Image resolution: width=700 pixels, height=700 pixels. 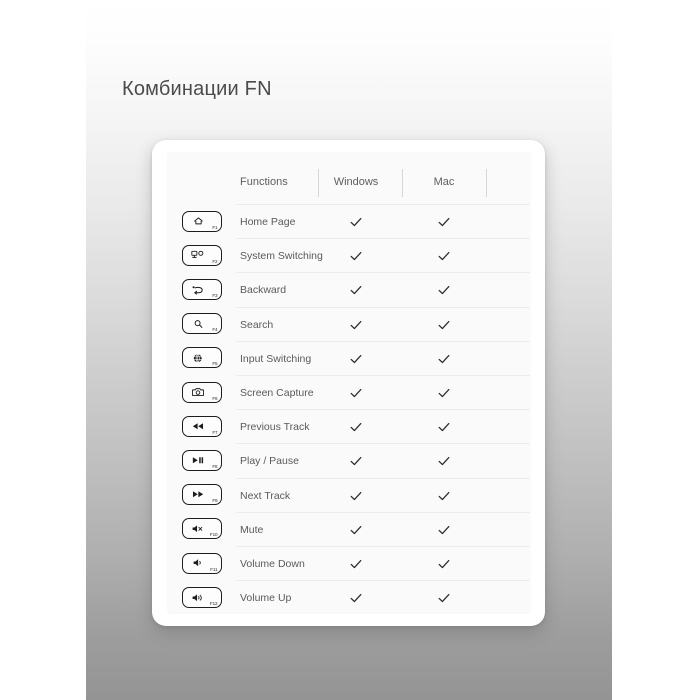 I want to click on keycap-f8: F8, so click(x=202, y=460).